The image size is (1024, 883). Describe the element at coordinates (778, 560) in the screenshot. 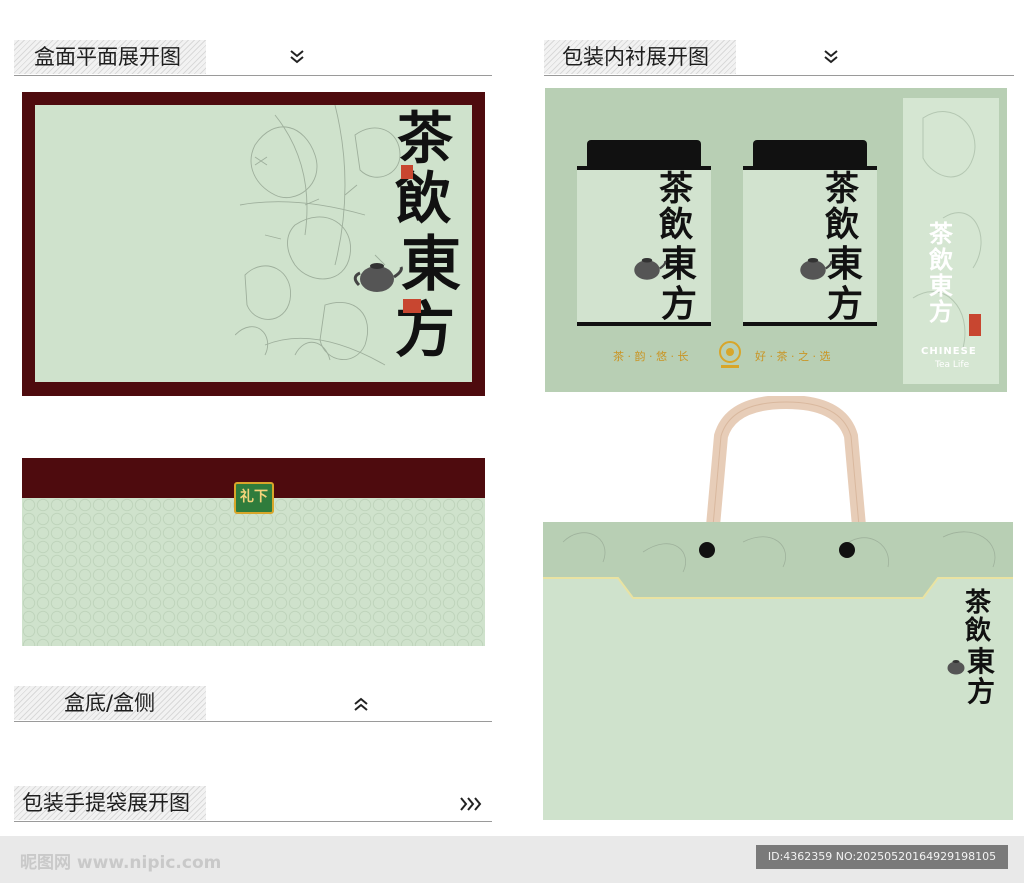

I see `bag-floral-band` at that location.